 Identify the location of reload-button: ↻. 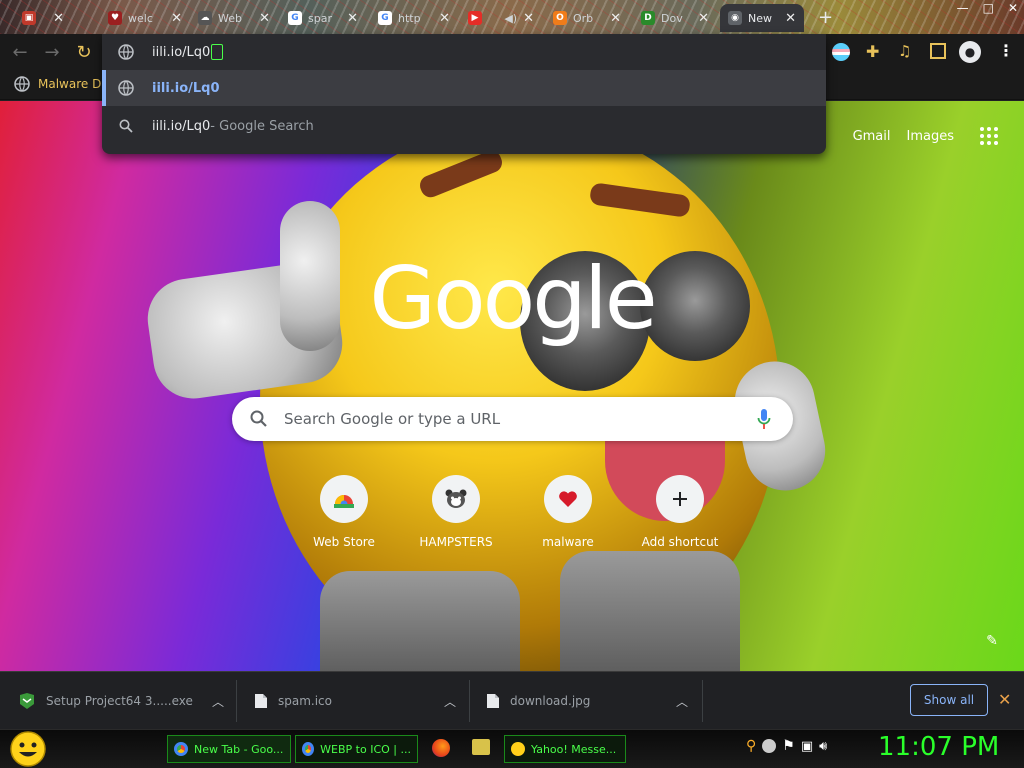
(84, 52).